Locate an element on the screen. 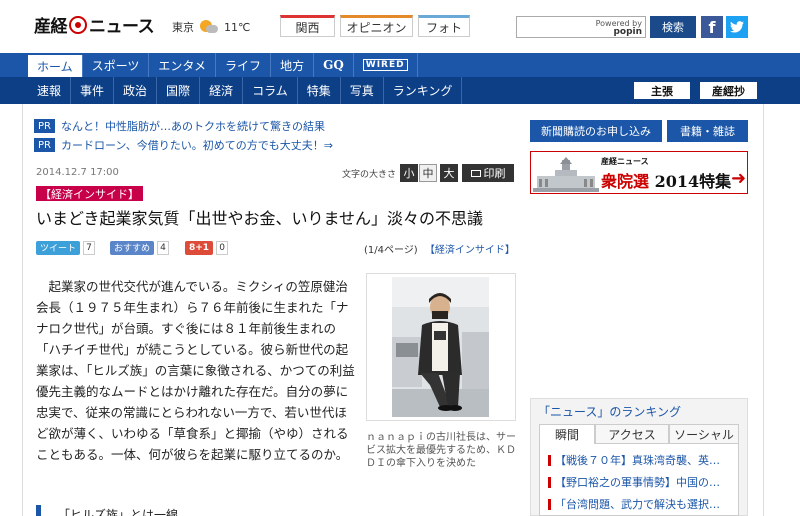 This screenshot has width=800, height=516. article-photo is located at coordinates (440, 347).